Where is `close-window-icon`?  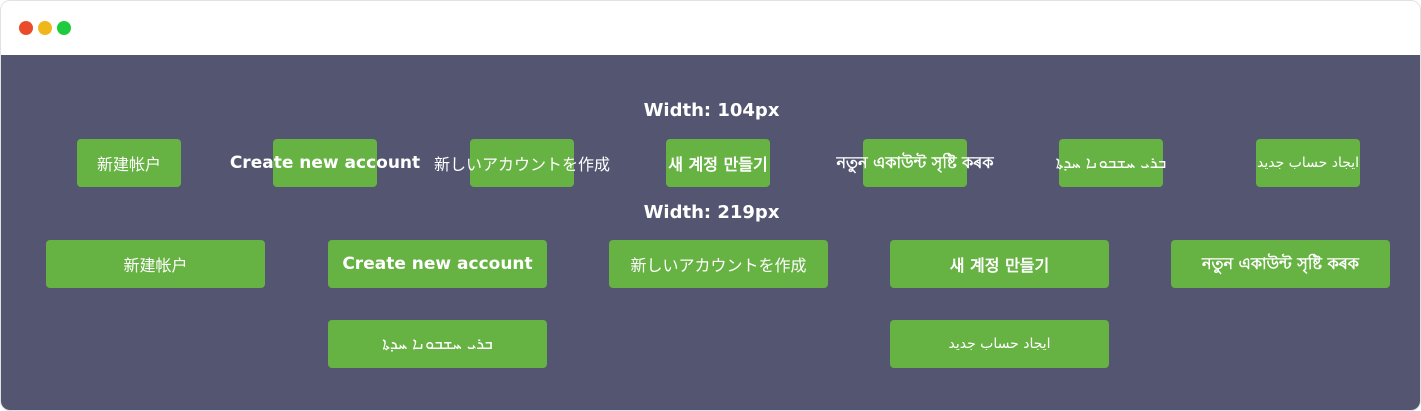 close-window-icon is located at coordinates (26, 28).